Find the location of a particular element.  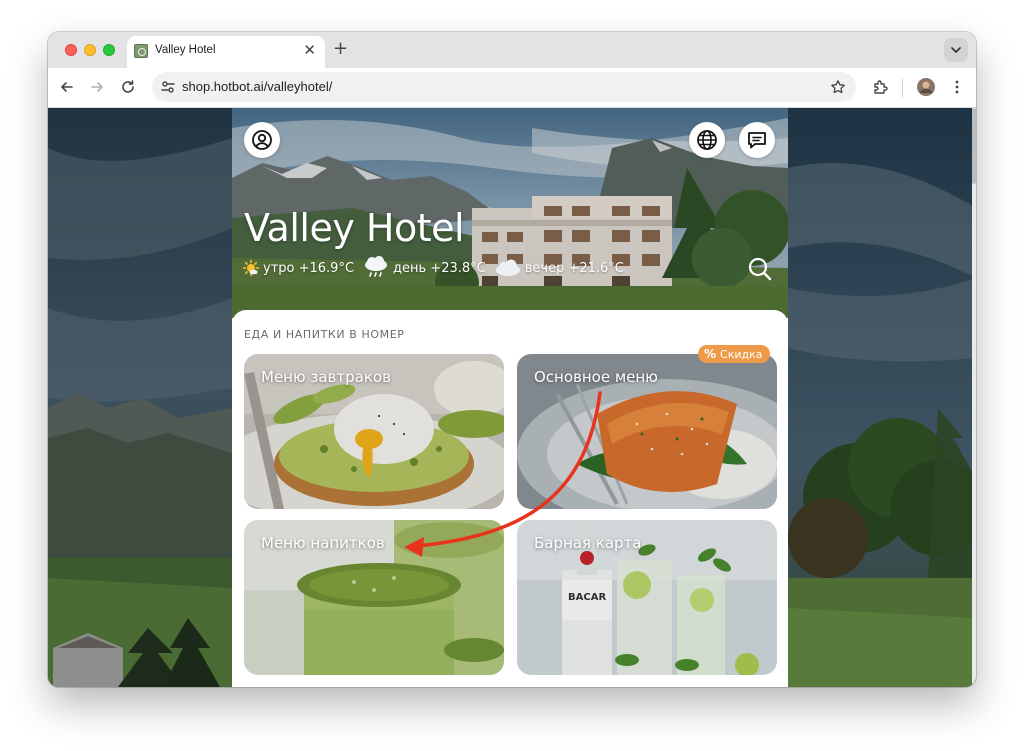

kebab-menu-icon is located at coordinates (957, 87).